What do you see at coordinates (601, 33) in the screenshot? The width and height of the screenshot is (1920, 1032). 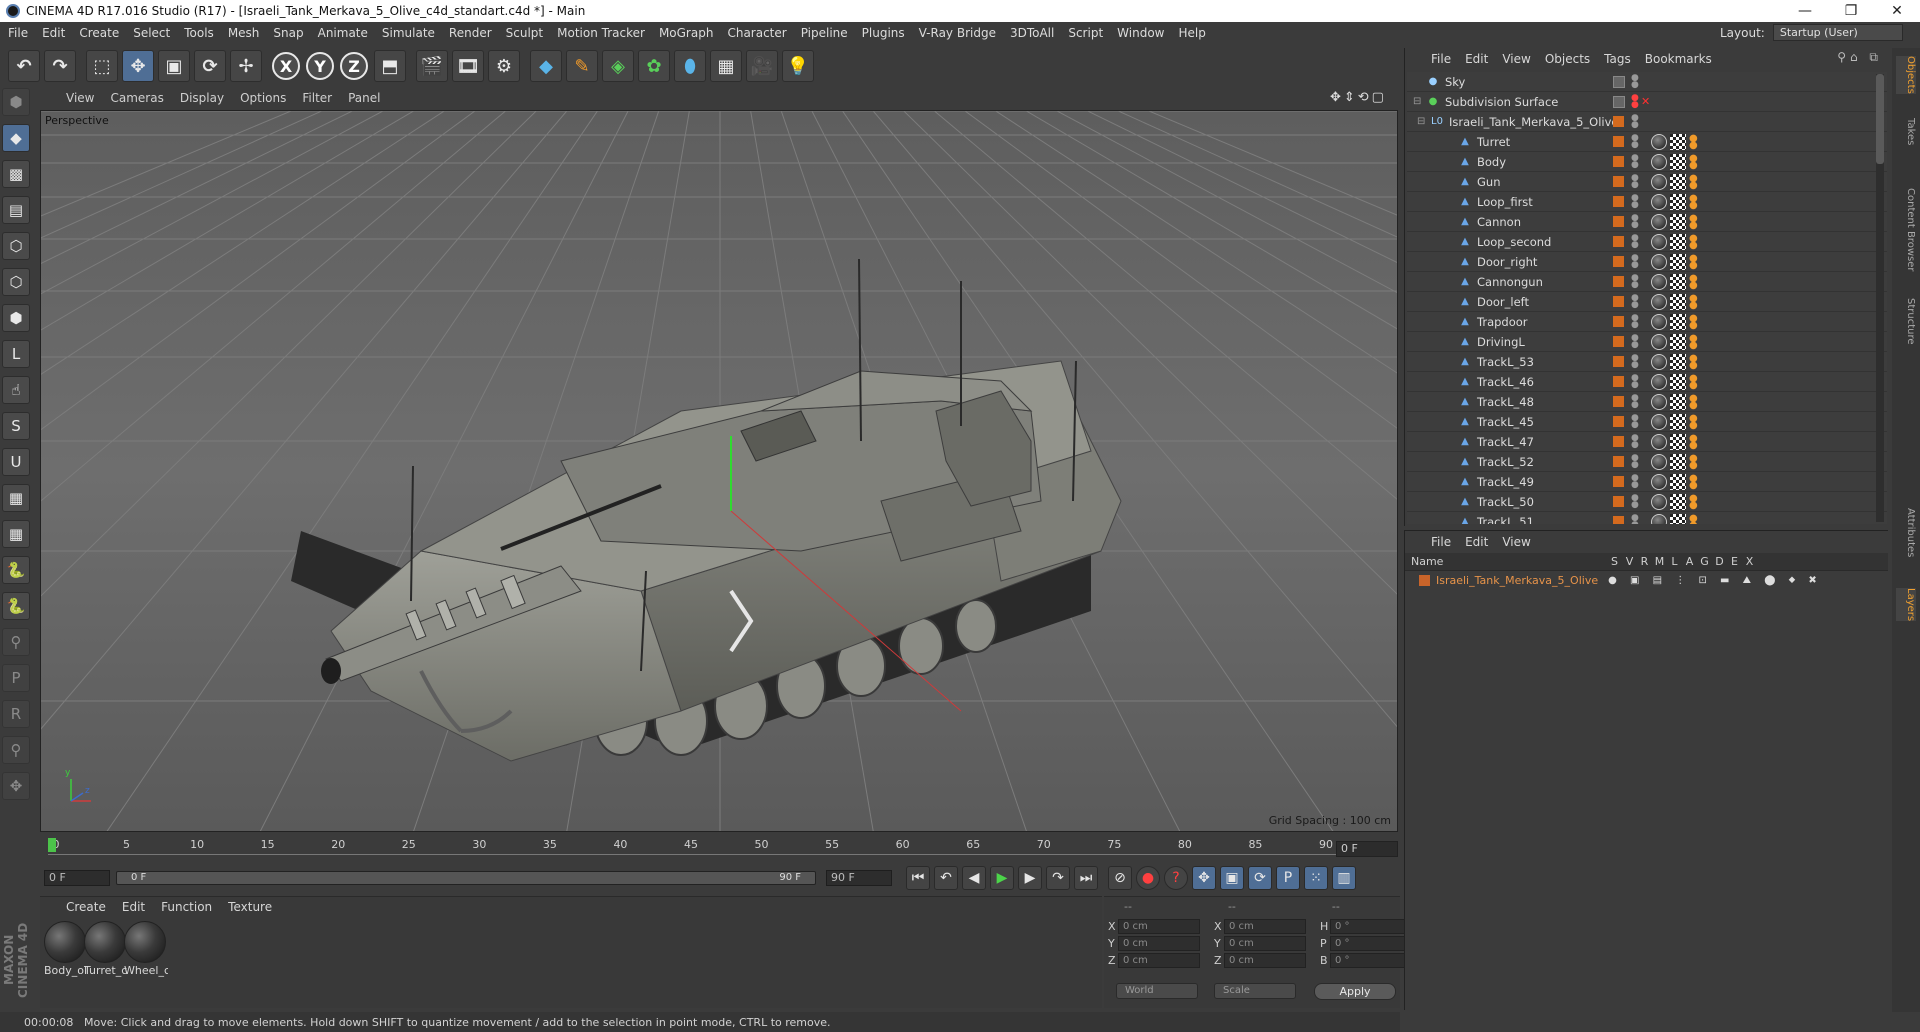 I see `menu-motion-tracker: Motion Tracker` at bounding box center [601, 33].